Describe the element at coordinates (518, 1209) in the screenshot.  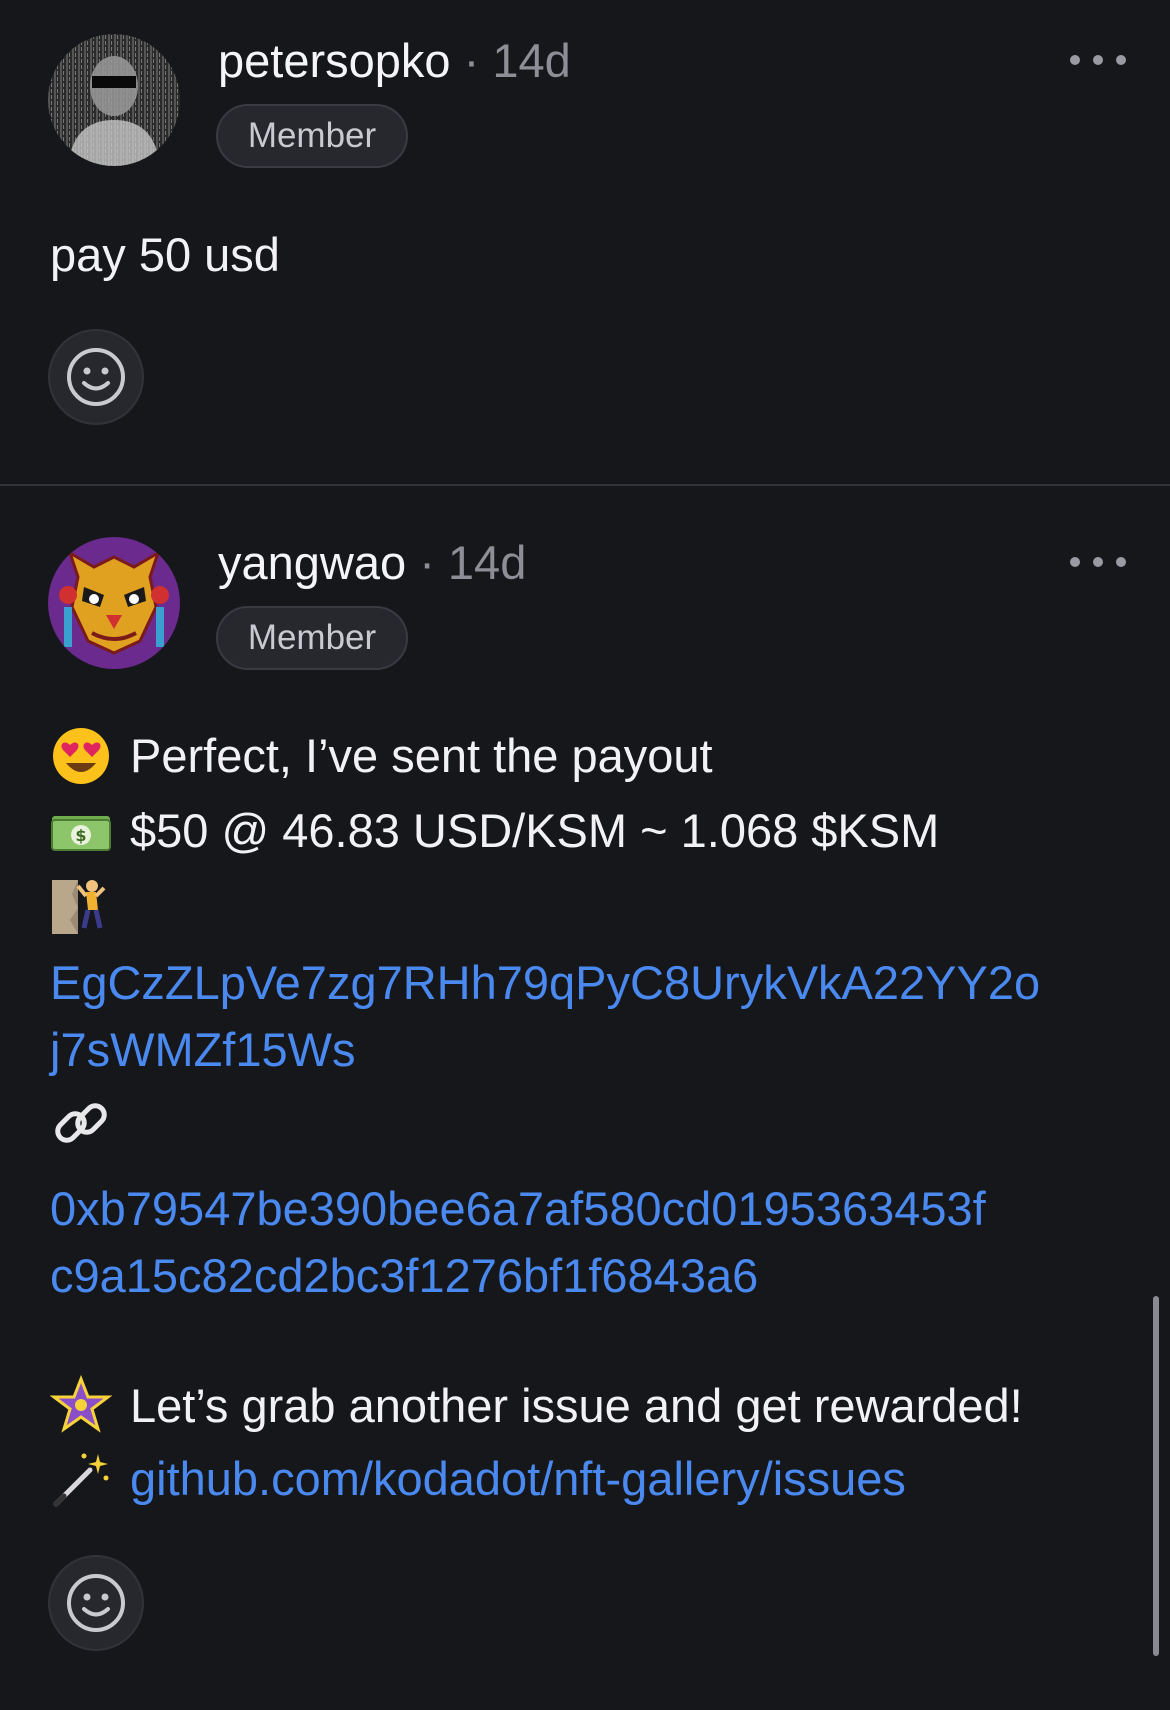
I see `transaction-hash-link: 0xb79547be390bee6a7af580cd0195363453f` at that location.